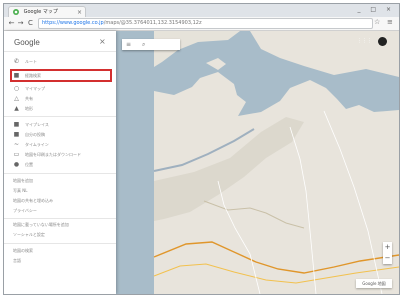 Image resolution: width=402 pixels, height=296 pixels. Describe the element at coordinates (102, 41) in the screenshot. I see `sidebar-close-icon: ×` at that location.